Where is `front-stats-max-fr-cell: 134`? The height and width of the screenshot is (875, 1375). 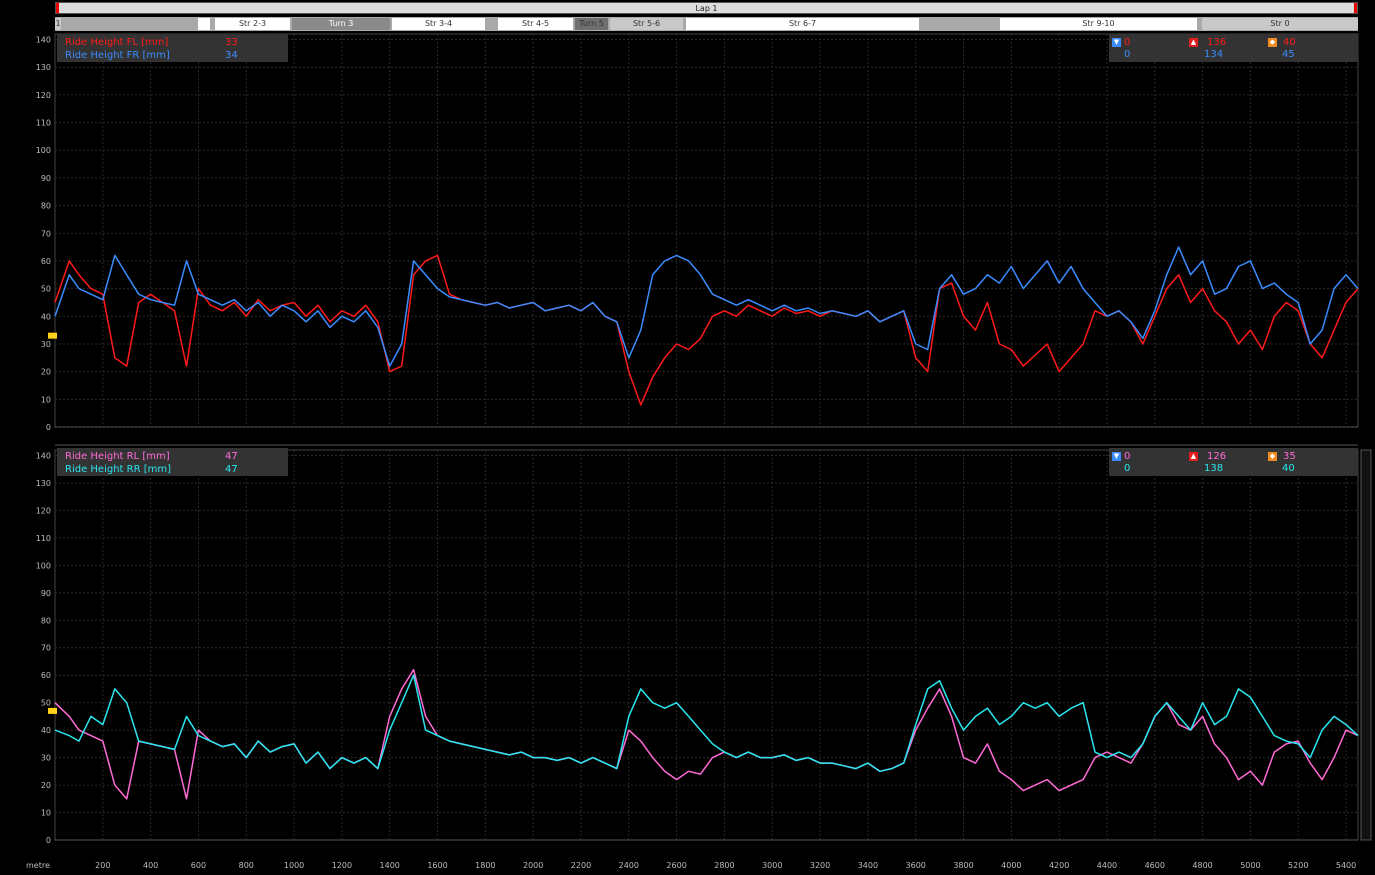 front-stats-max-fr-cell: 134 is located at coordinates (1213, 54).